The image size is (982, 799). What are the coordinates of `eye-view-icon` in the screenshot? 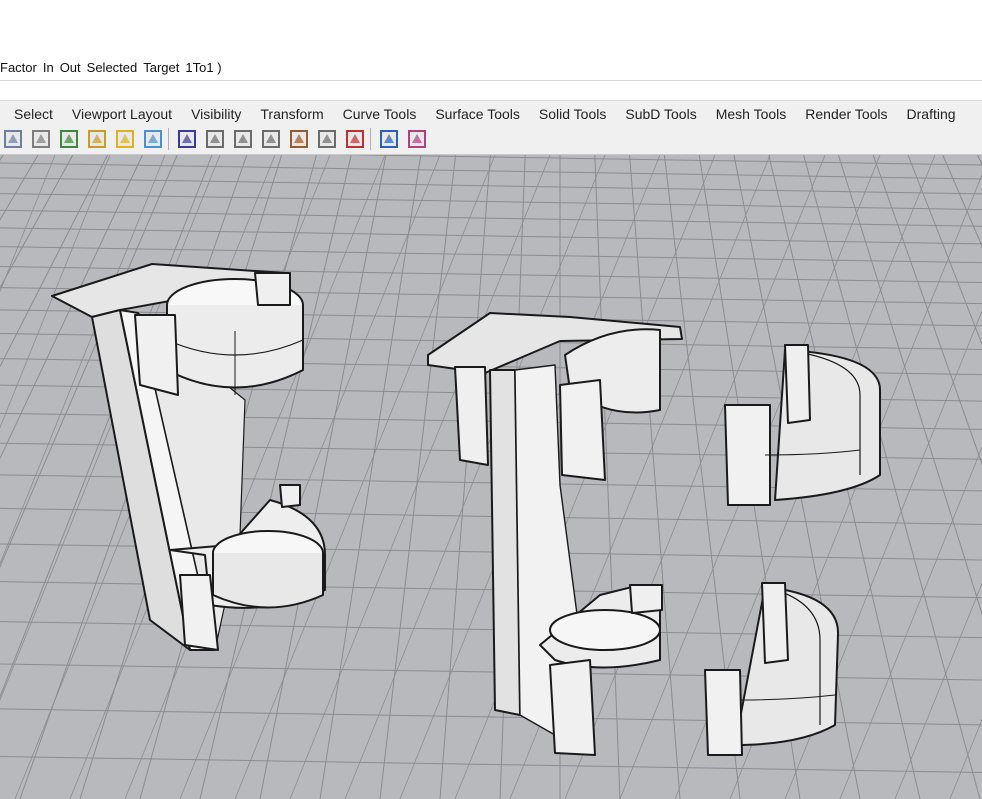 It's located at (187, 139).